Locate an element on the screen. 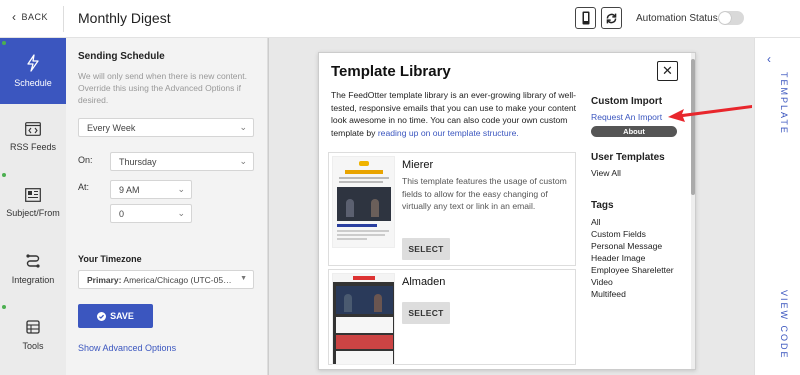 This screenshot has width=800, height=375. refresh-button is located at coordinates (611, 18).